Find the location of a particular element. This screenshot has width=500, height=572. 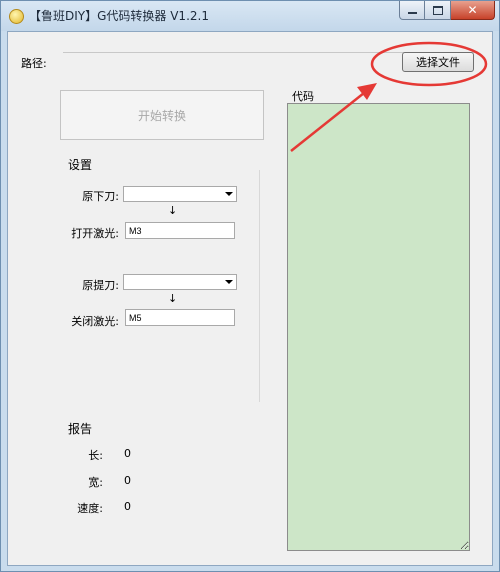

laser-off-input is located at coordinates (180, 317).